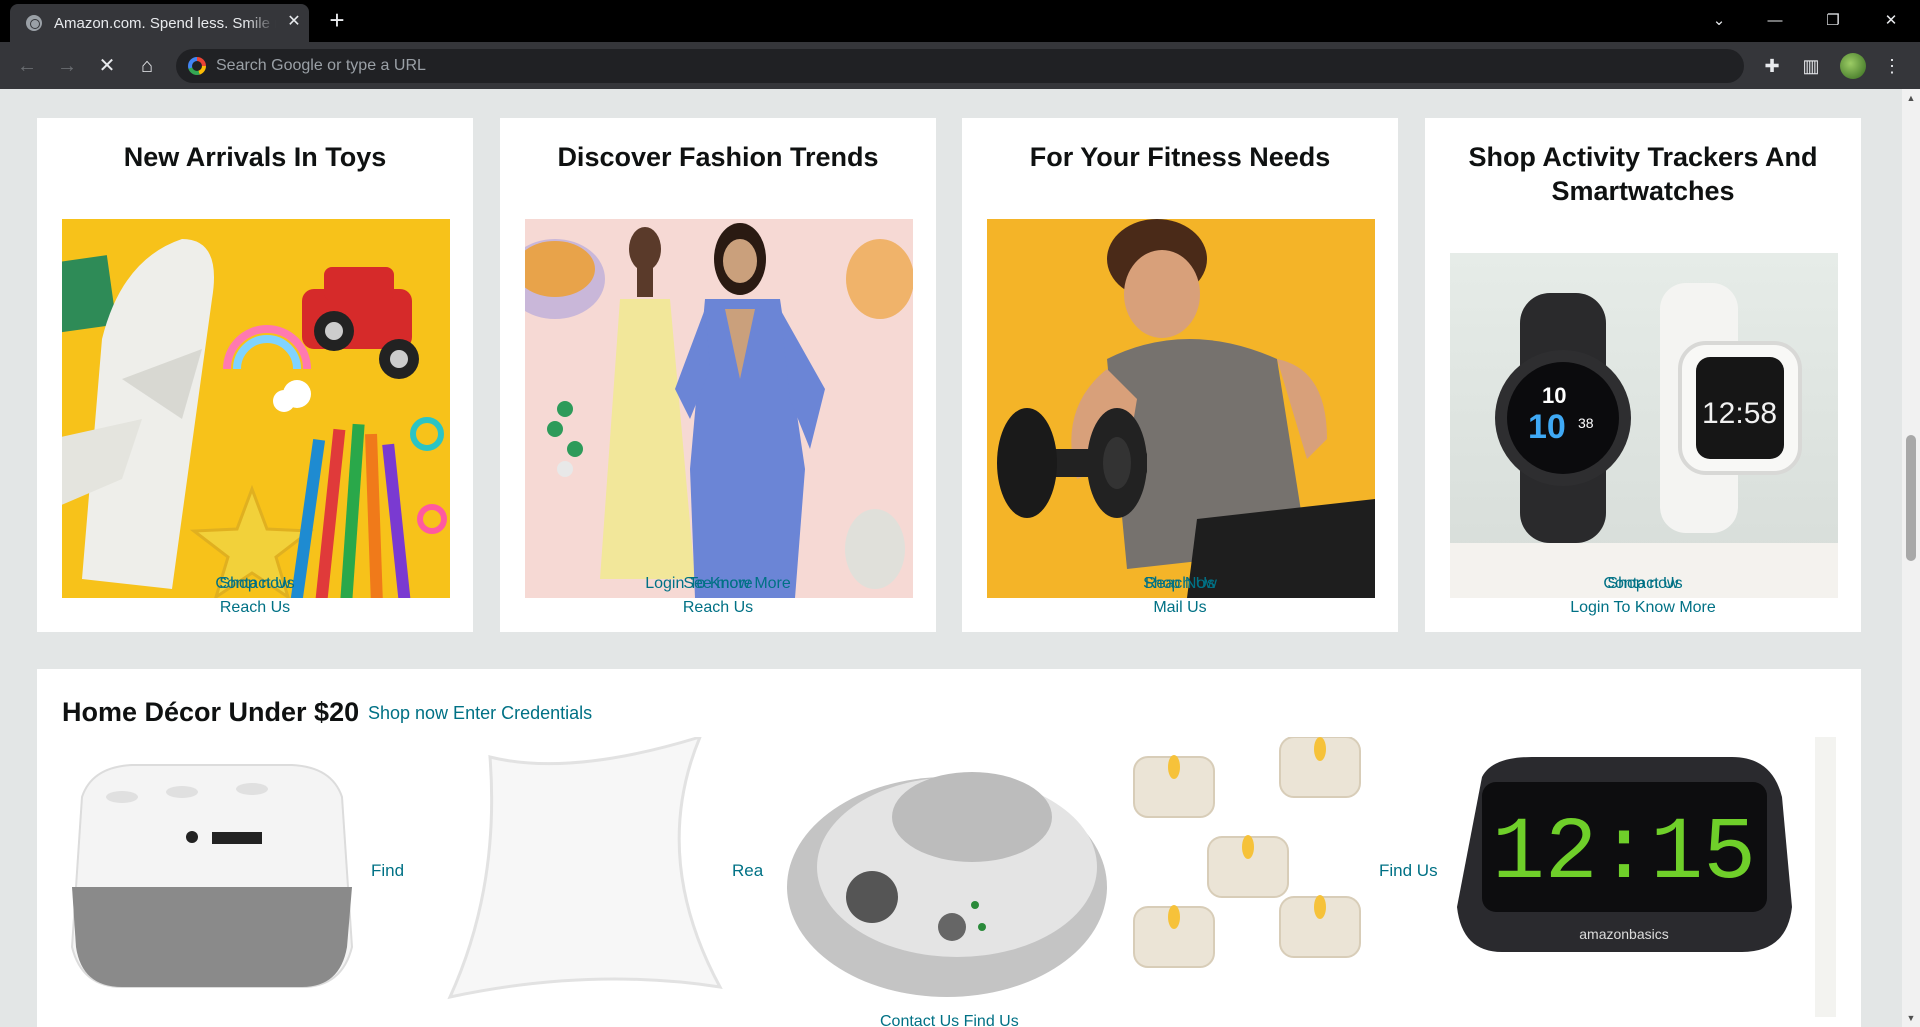 This screenshot has width=1920, height=1027. What do you see at coordinates (1586, 423) in the screenshot?
I see `watch-seconds: 38` at bounding box center [1586, 423].